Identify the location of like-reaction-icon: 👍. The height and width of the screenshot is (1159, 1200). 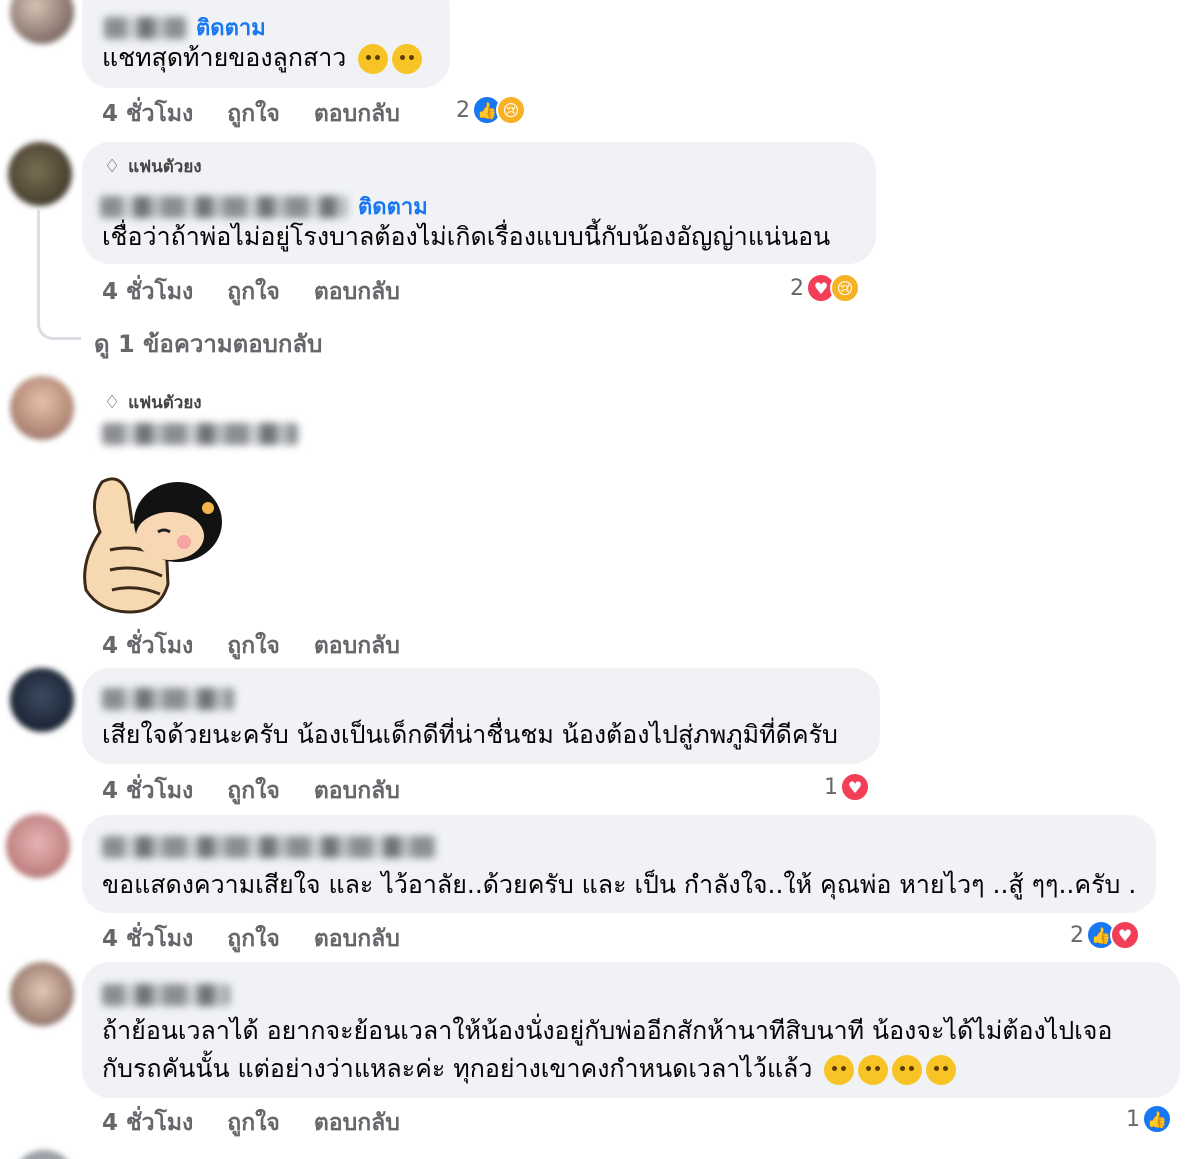
(1157, 1119).